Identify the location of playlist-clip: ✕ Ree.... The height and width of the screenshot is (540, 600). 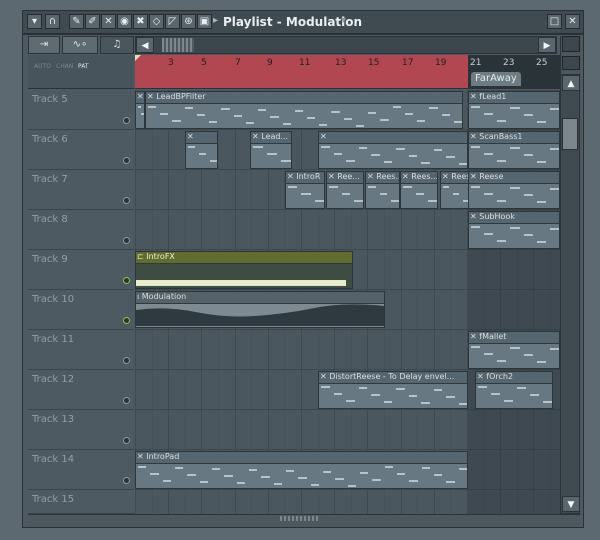
(345, 190).